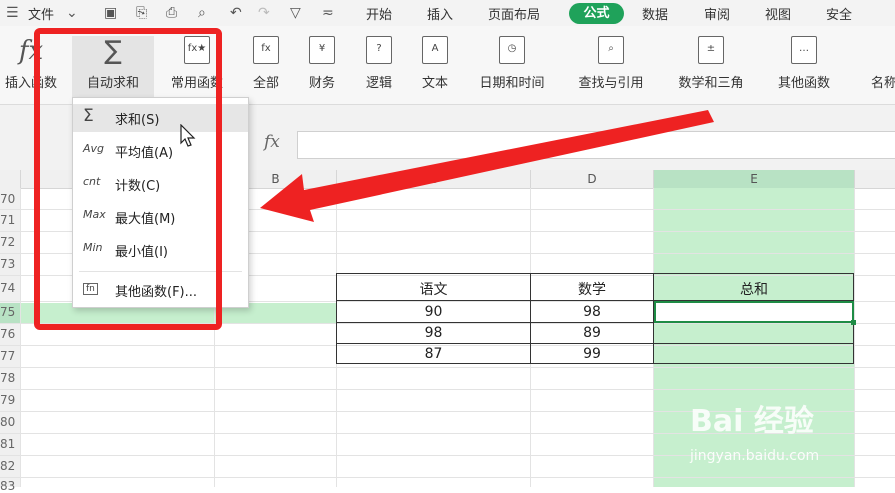  I want to click on header-math: 数学, so click(592, 289).